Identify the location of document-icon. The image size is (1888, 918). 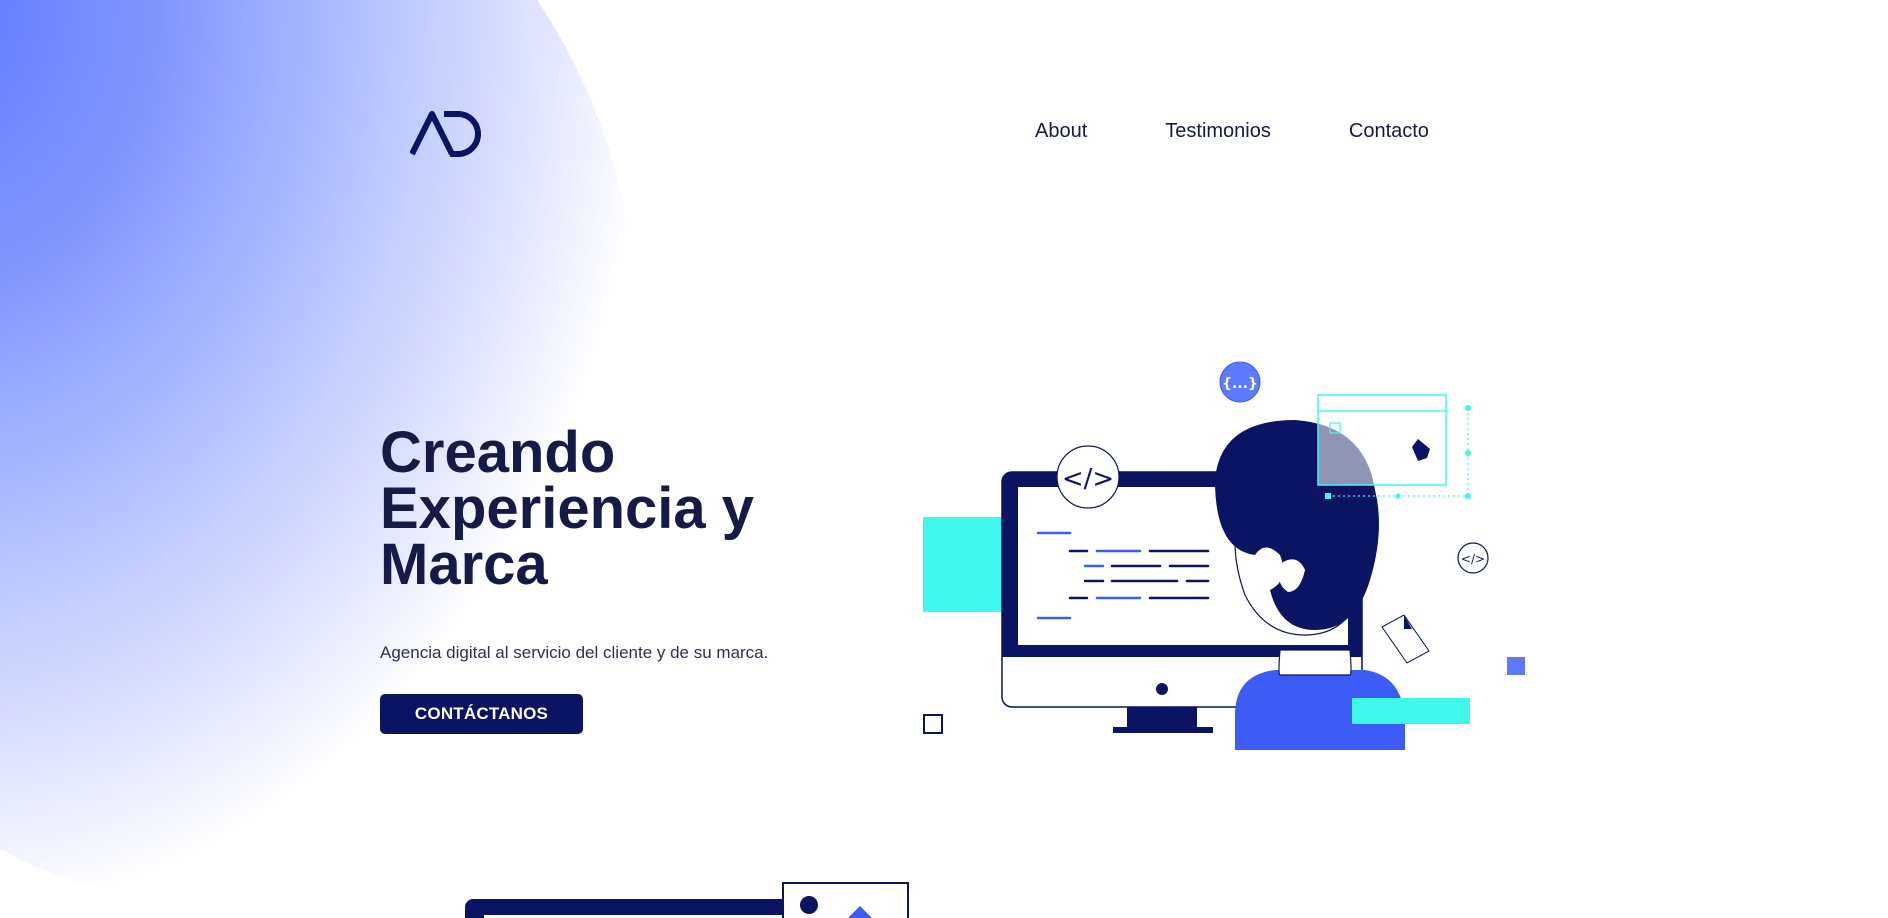
(1405, 639).